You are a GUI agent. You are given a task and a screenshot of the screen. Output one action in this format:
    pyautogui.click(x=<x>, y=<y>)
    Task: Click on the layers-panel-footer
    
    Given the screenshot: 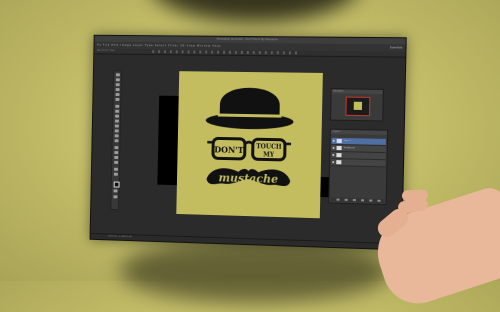 What is the action you would take?
    pyautogui.click(x=357, y=200)
    